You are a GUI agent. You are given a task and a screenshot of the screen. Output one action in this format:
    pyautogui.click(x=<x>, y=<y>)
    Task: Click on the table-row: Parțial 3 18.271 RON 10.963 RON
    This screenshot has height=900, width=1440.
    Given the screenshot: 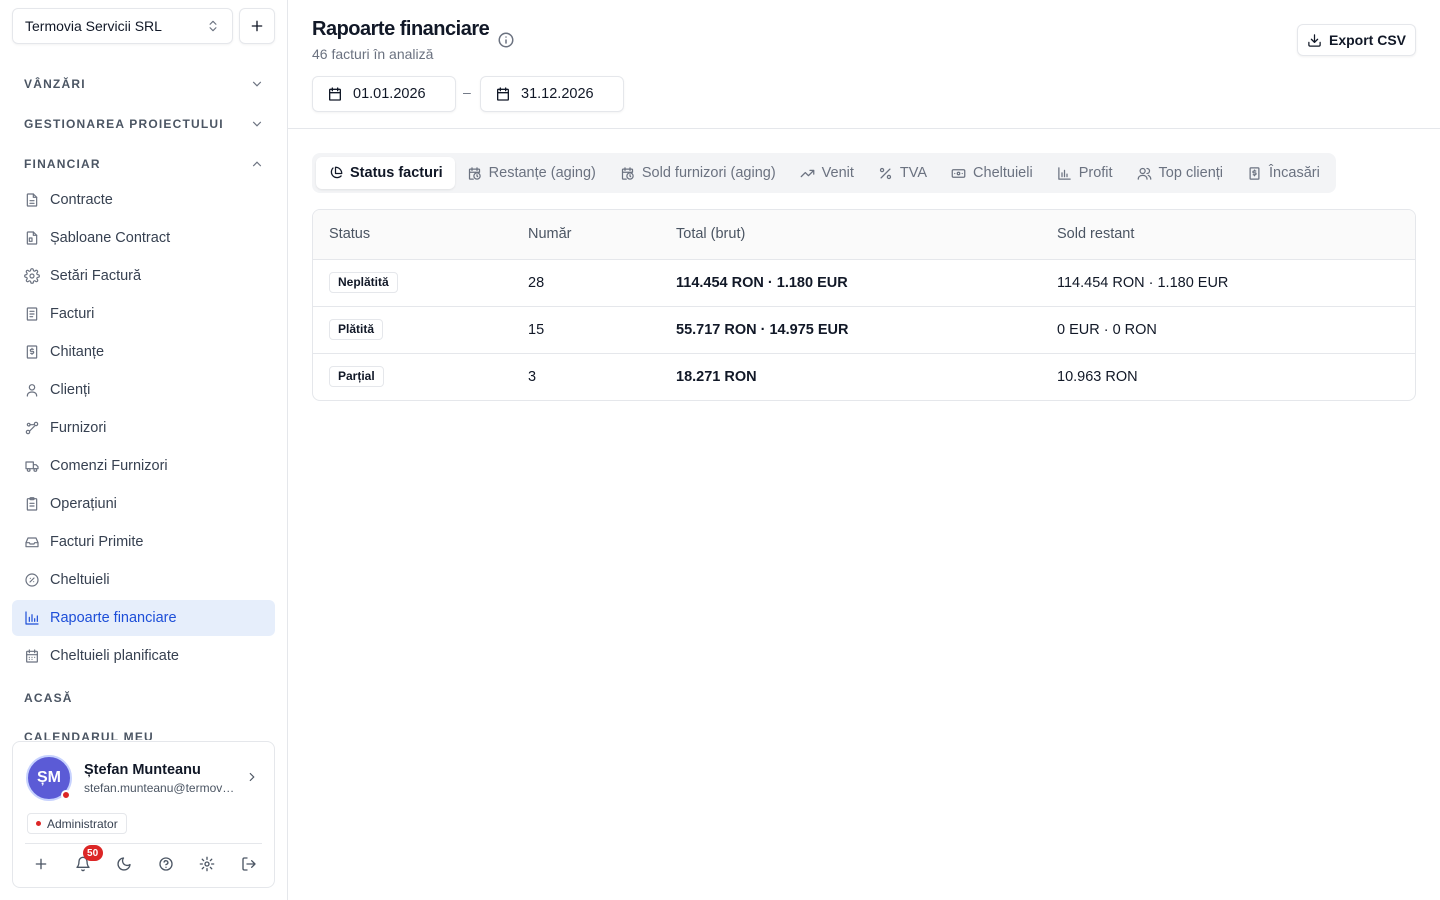 What is the action you would take?
    pyautogui.click(x=864, y=376)
    